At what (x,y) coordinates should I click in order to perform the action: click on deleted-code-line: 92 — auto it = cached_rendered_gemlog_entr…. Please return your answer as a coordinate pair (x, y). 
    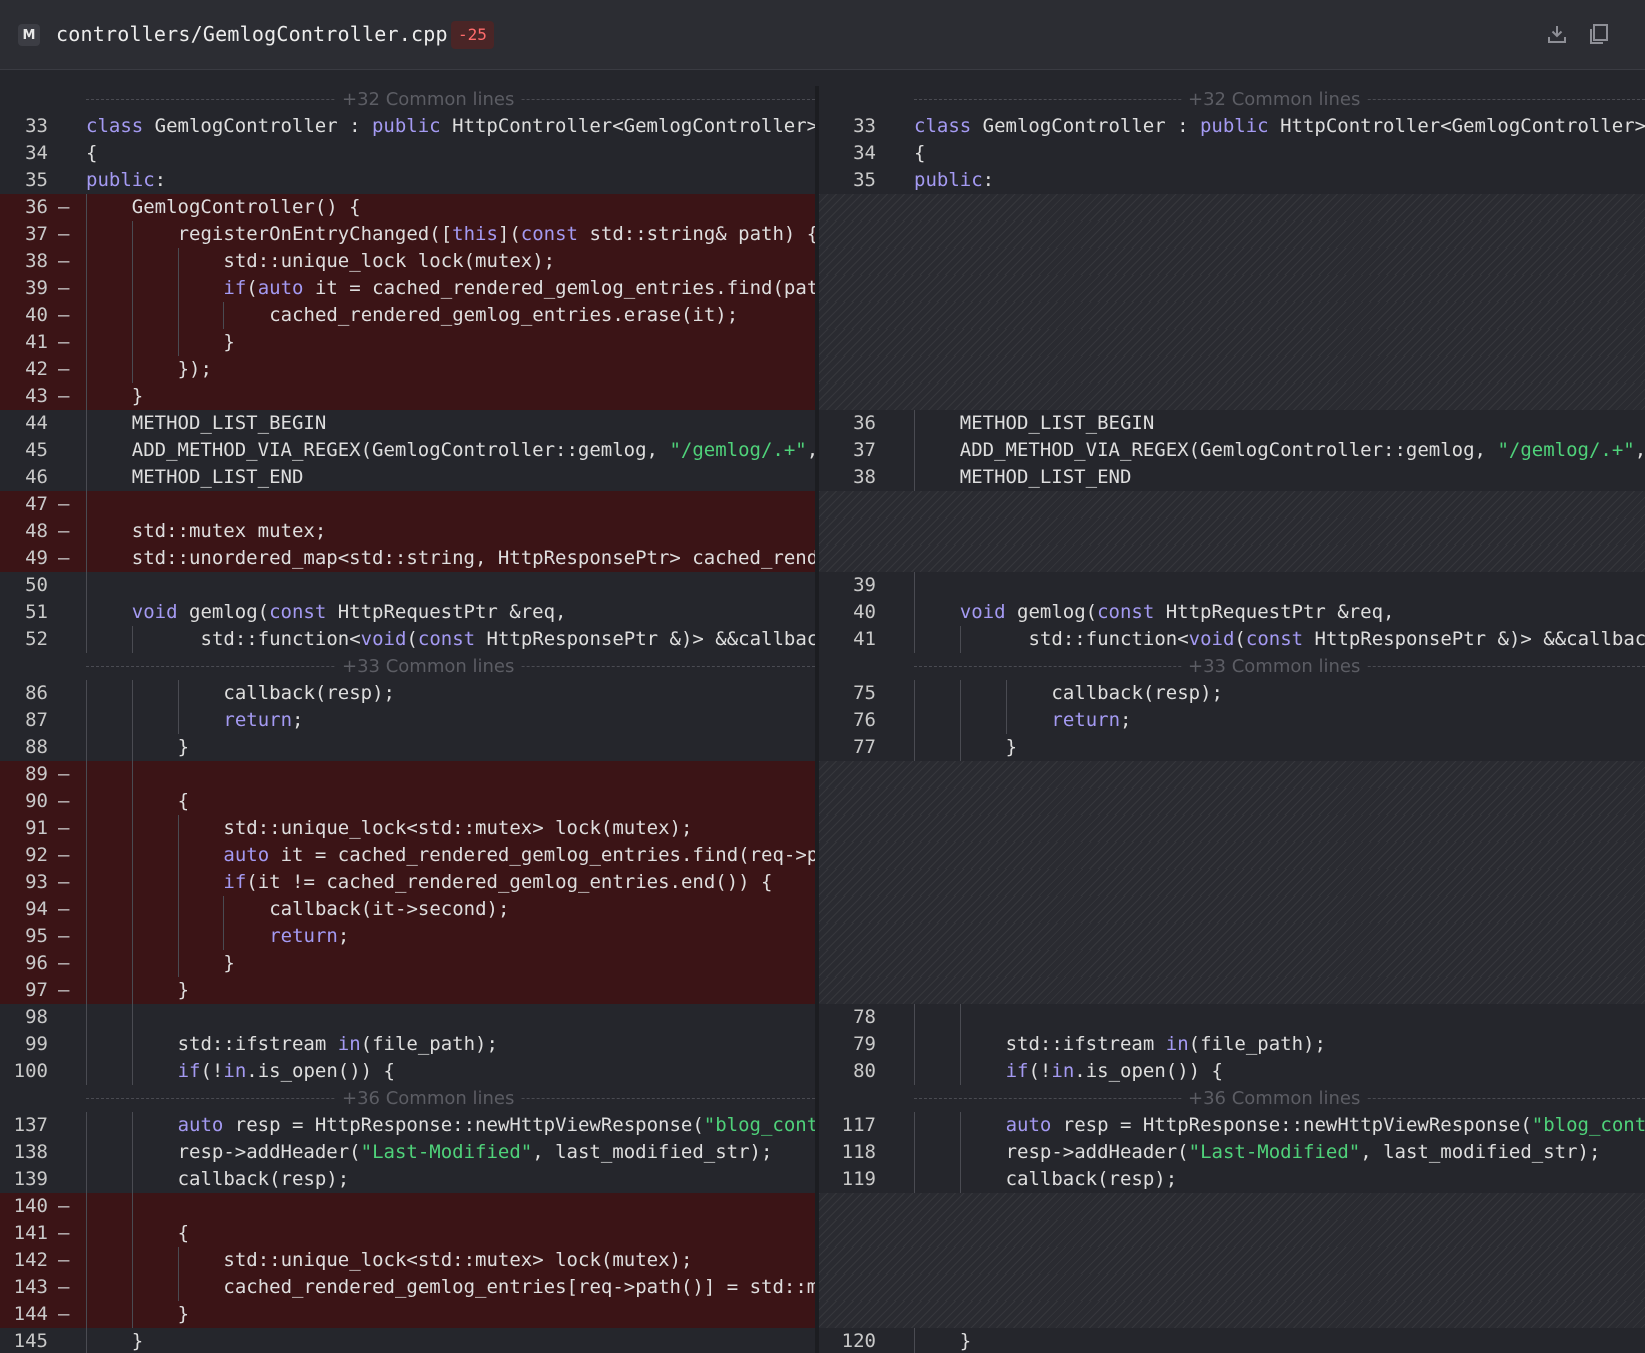
    Looking at the image, I should click on (407, 855).